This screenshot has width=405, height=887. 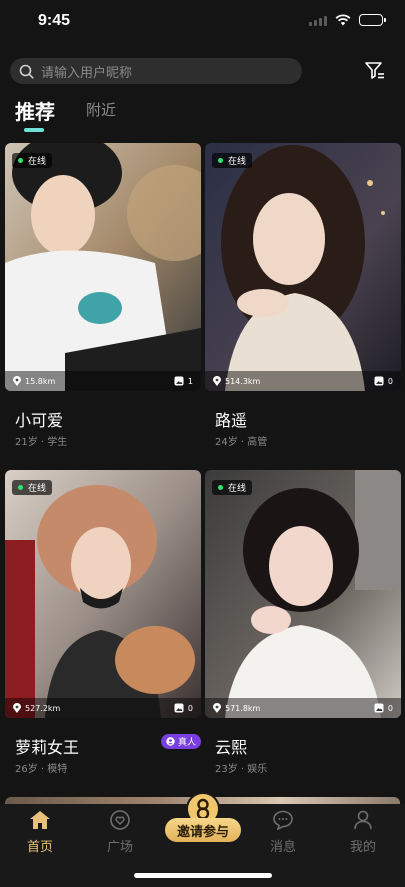 I want to click on user-photo: 在线 527.2km 0, so click(x=103, y=594).